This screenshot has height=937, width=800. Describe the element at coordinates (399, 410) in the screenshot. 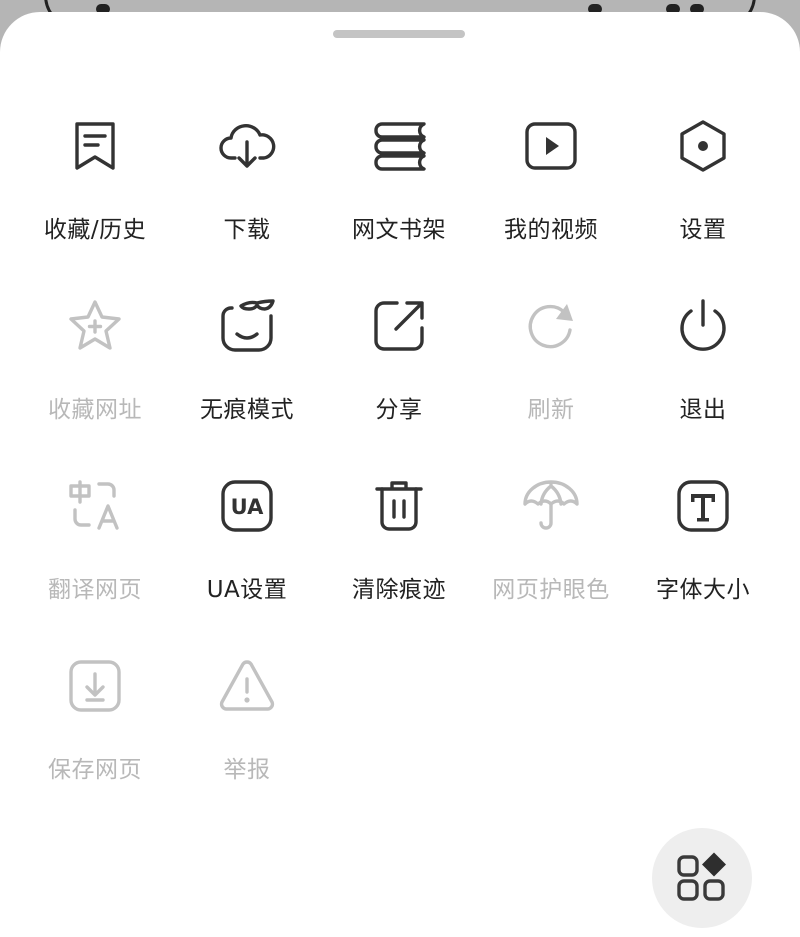

I see `menu-item-label: 分享` at that location.